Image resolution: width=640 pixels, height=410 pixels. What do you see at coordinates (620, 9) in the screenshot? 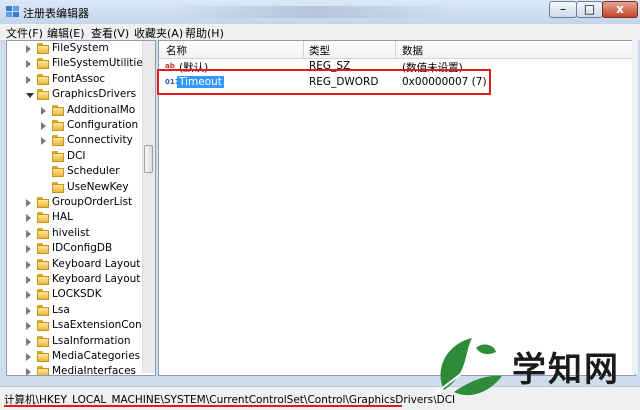
I see `close-button: x` at bounding box center [620, 9].